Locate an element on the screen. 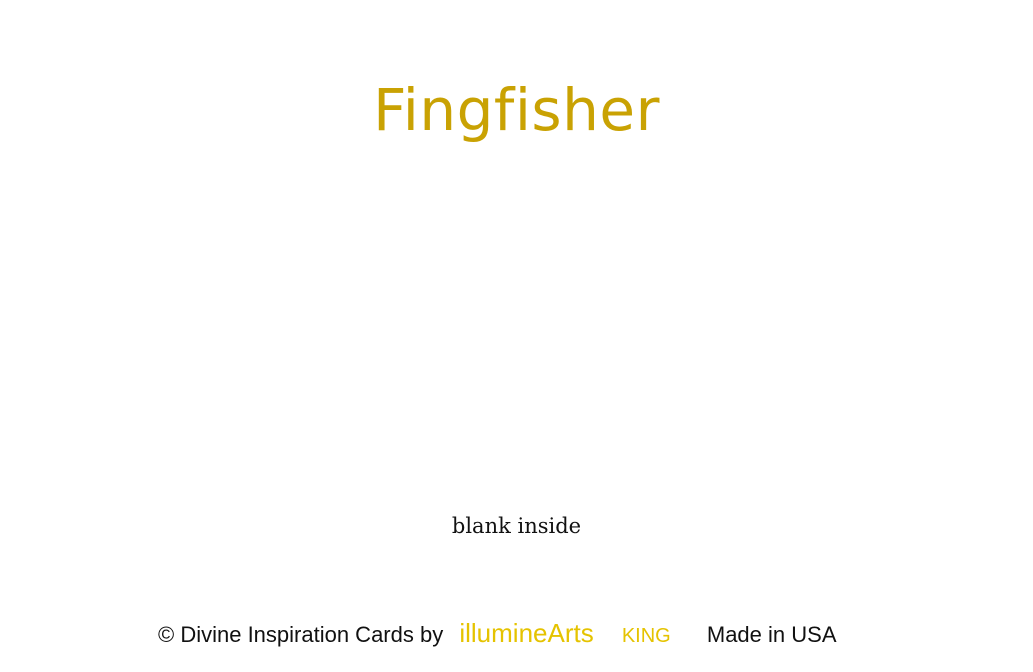 The image size is (1033, 672). blank-inside-note: blank inside is located at coordinates (516, 526).